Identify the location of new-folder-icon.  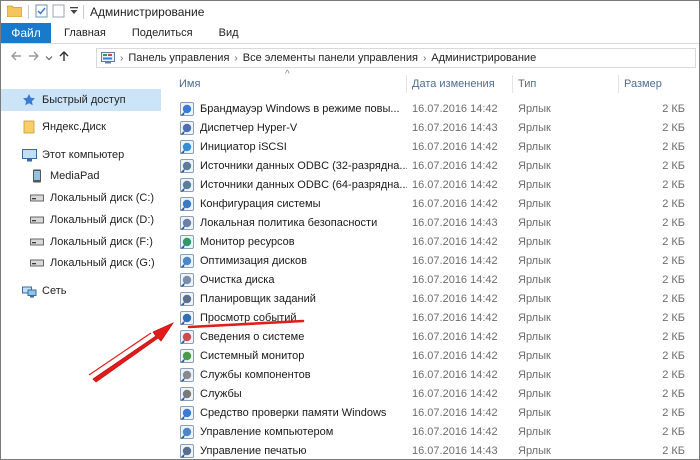
(58, 12).